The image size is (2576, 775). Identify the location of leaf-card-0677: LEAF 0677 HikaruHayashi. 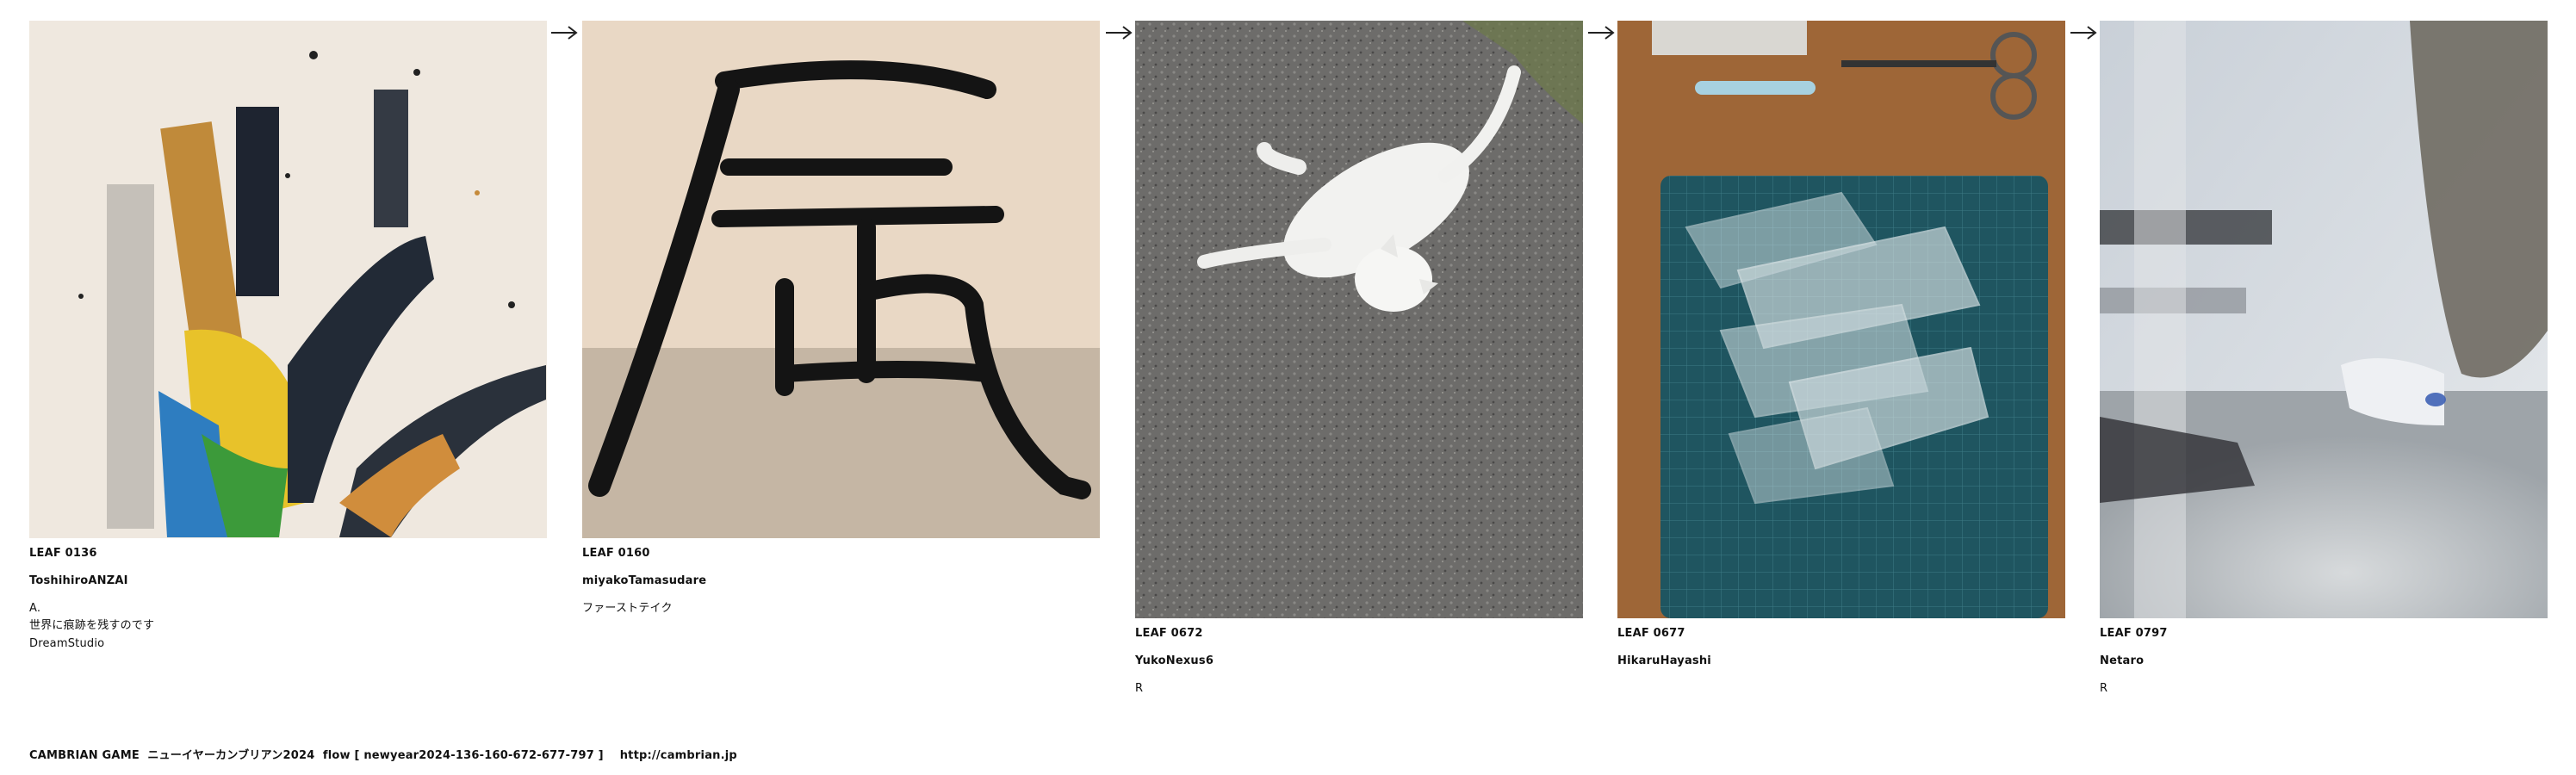
(1841, 351).